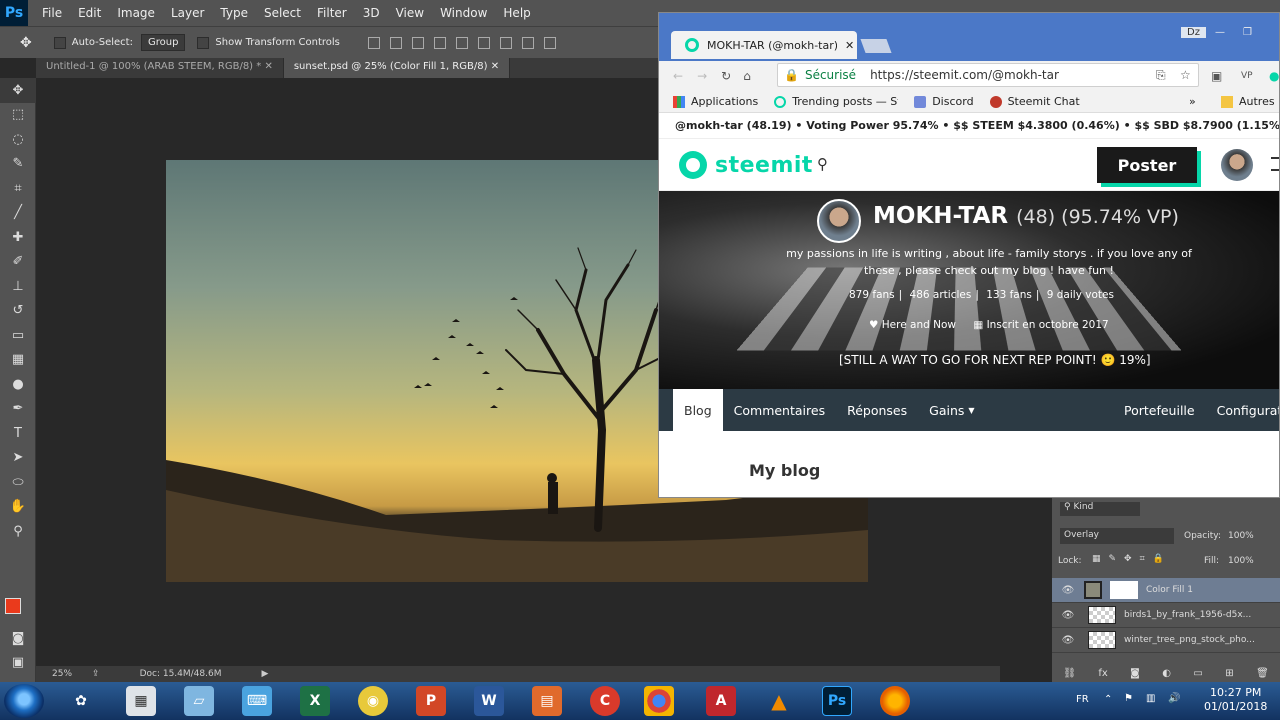  What do you see at coordinates (18, 115) in the screenshot?
I see `marquee-tool-icon: ⬚` at bounding box center [18, 115].